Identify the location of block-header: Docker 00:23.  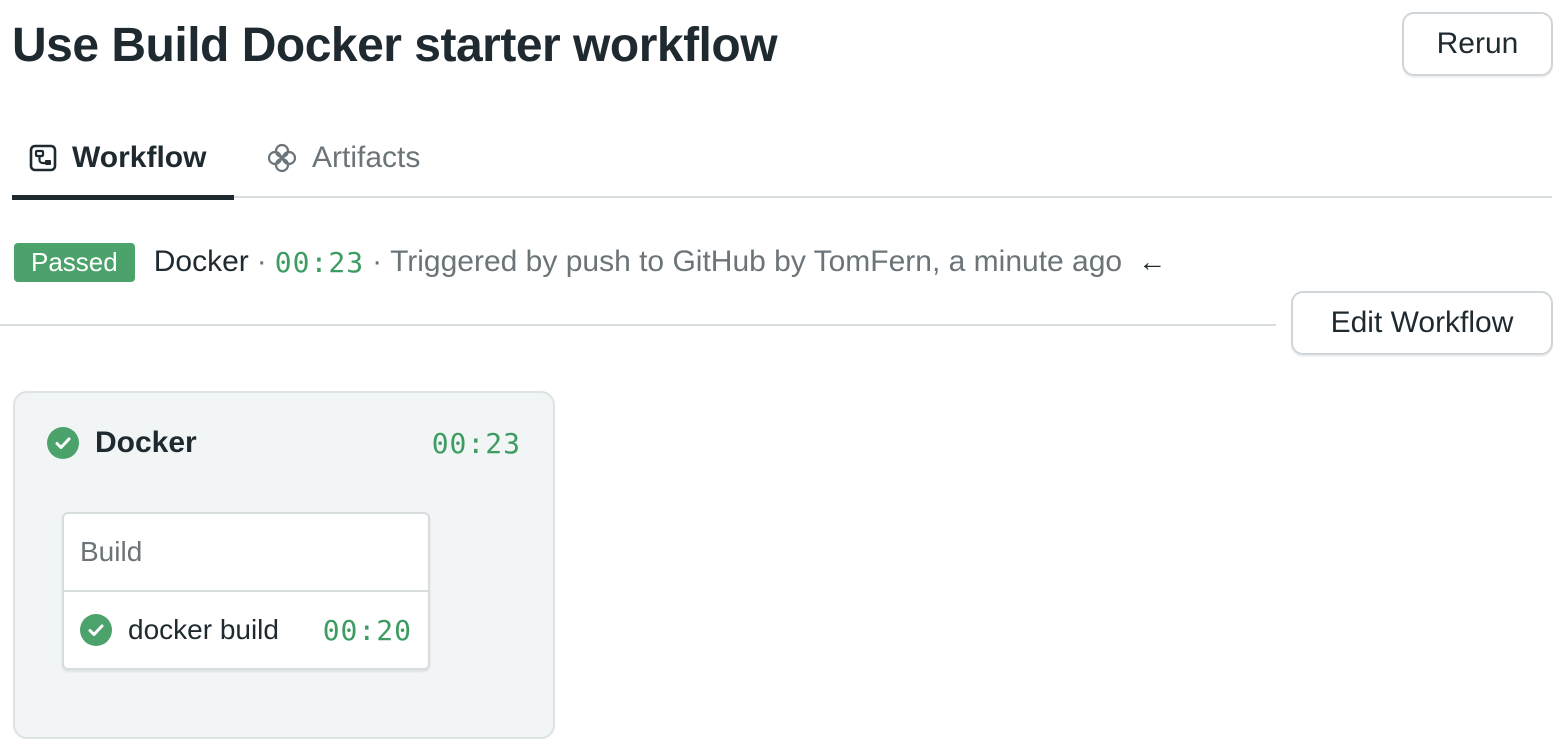
(284, 443).